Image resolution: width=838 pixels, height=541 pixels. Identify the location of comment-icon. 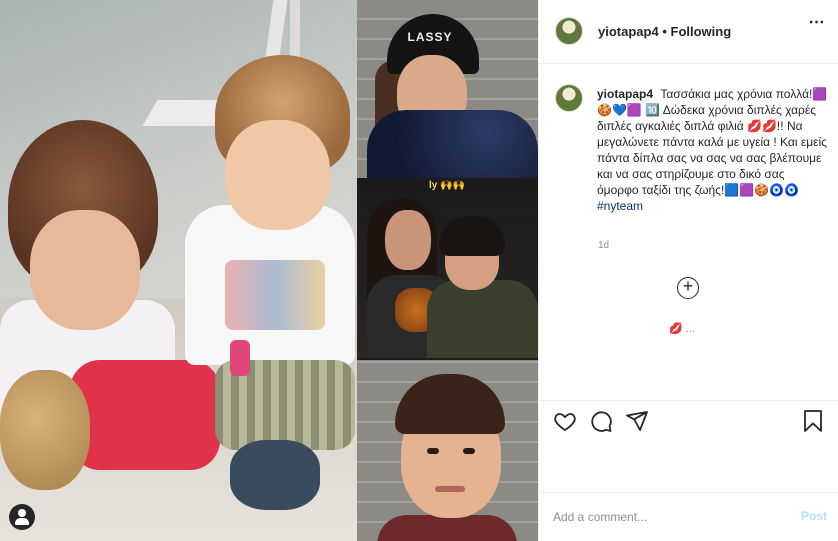
(602, 422).